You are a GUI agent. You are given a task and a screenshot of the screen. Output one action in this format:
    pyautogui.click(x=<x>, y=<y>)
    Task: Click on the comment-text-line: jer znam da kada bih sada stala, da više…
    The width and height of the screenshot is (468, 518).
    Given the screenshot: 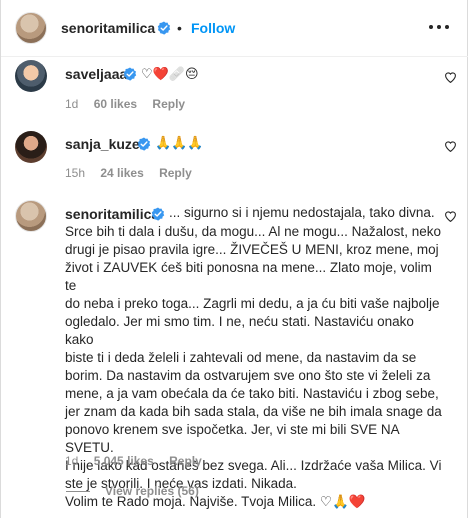 What is the action you would take?
    pyautogui.click(x=253, y=411)
    